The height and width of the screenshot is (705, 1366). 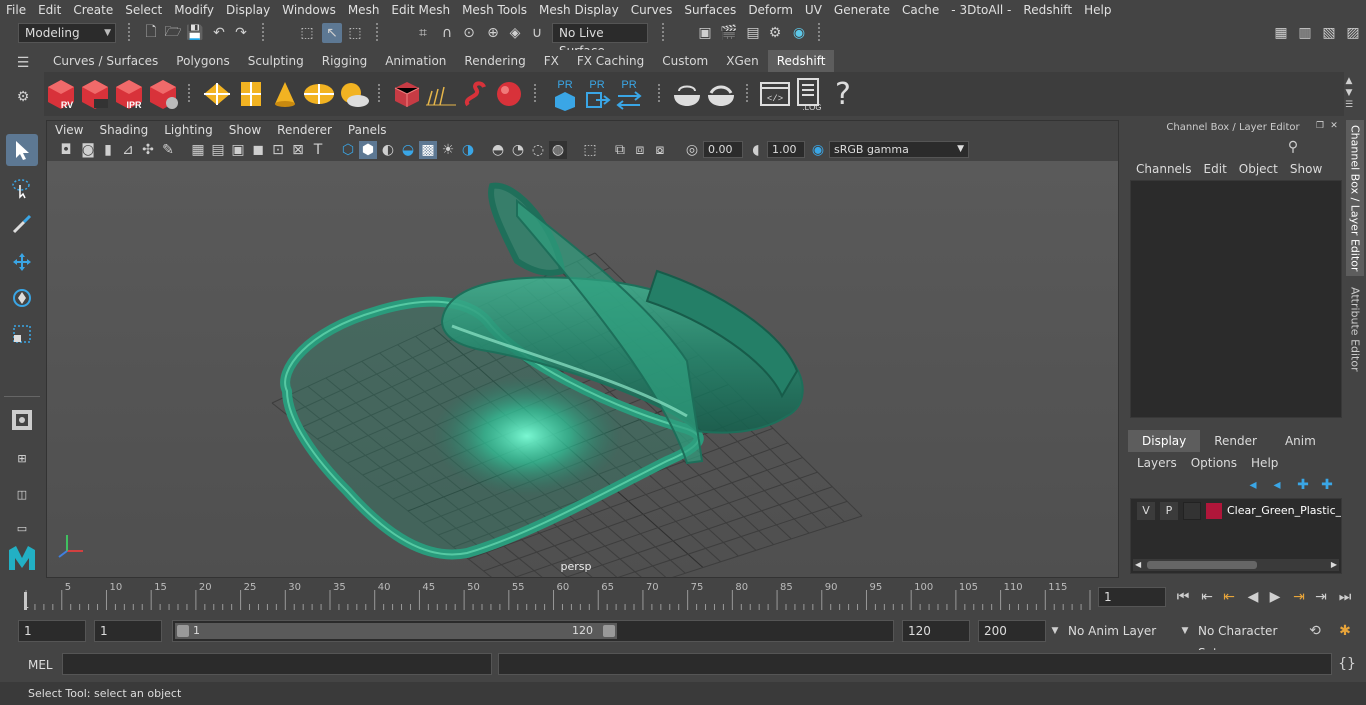 What do you see at coordinates (756, 150) in the screenshot?
I see `gamma-icon: ◖` at bounding box center [756, 150].